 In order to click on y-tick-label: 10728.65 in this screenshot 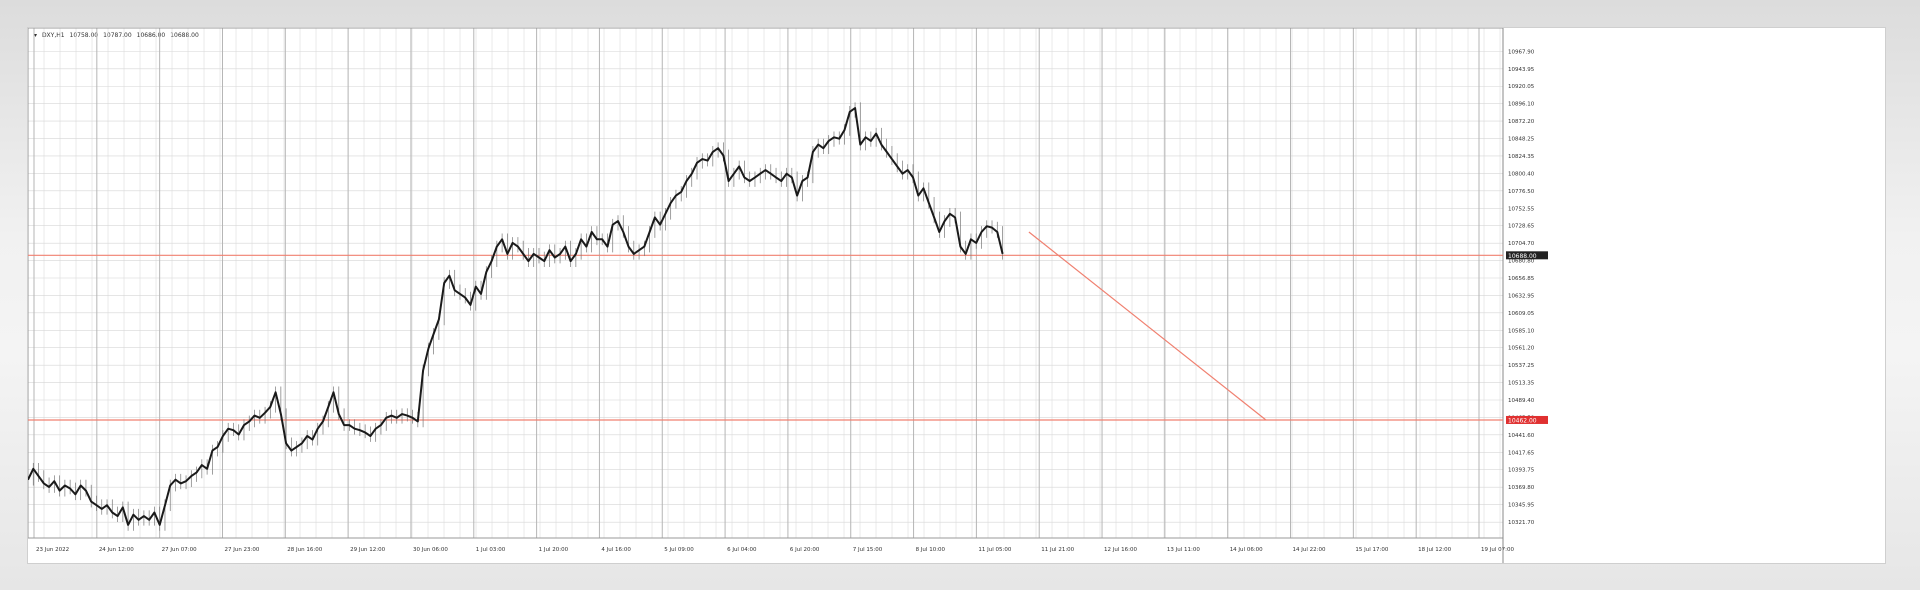, I will do `click(1521, 227)`.